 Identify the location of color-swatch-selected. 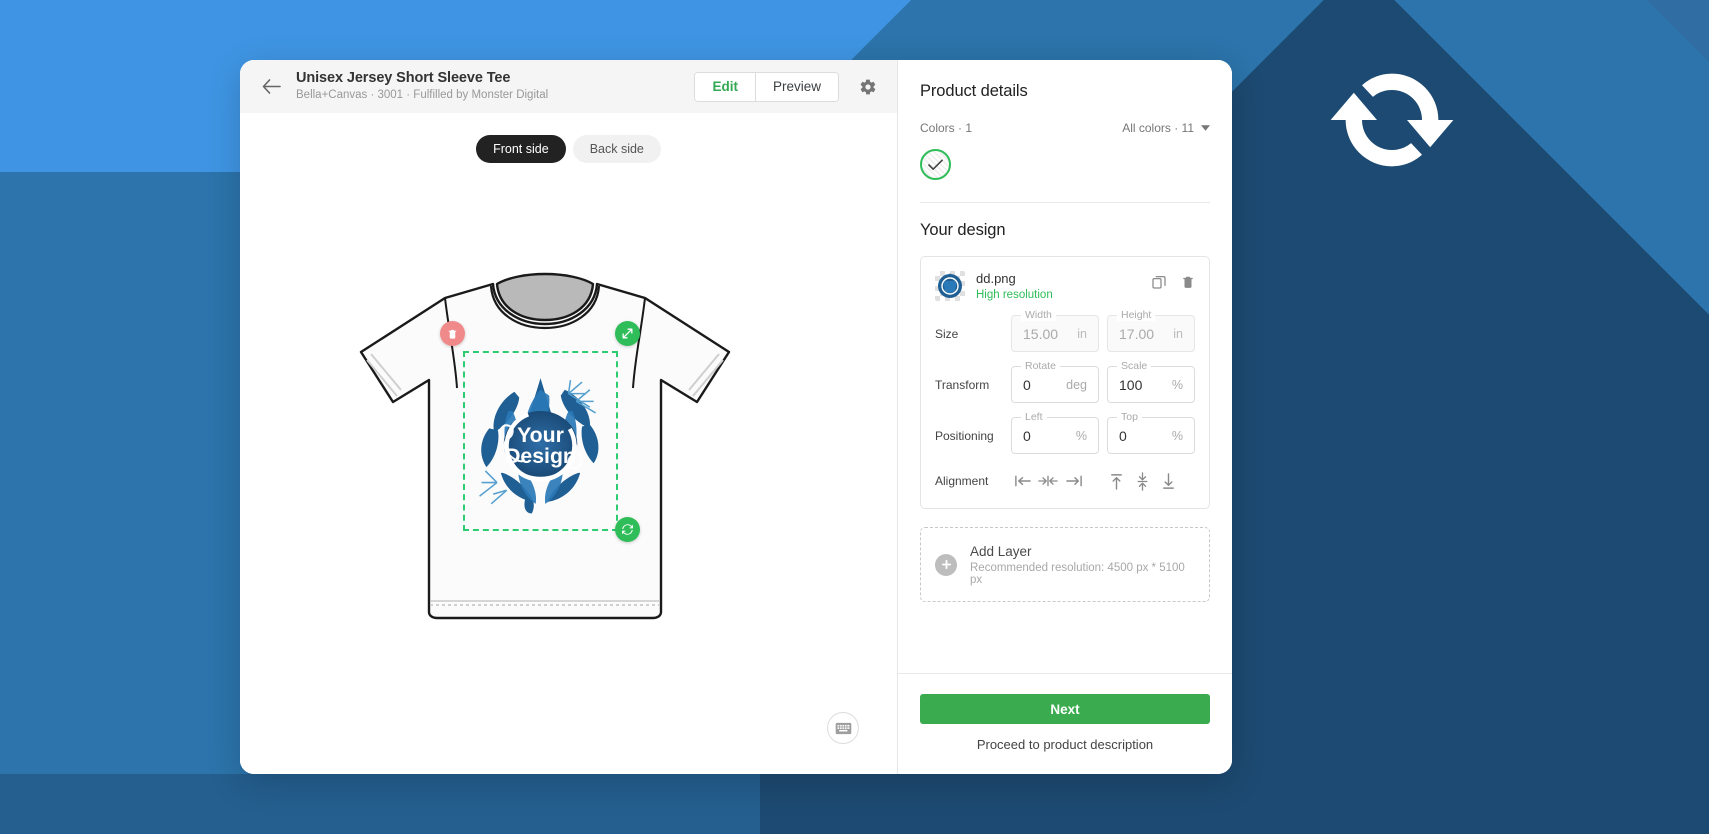
(935, 164).